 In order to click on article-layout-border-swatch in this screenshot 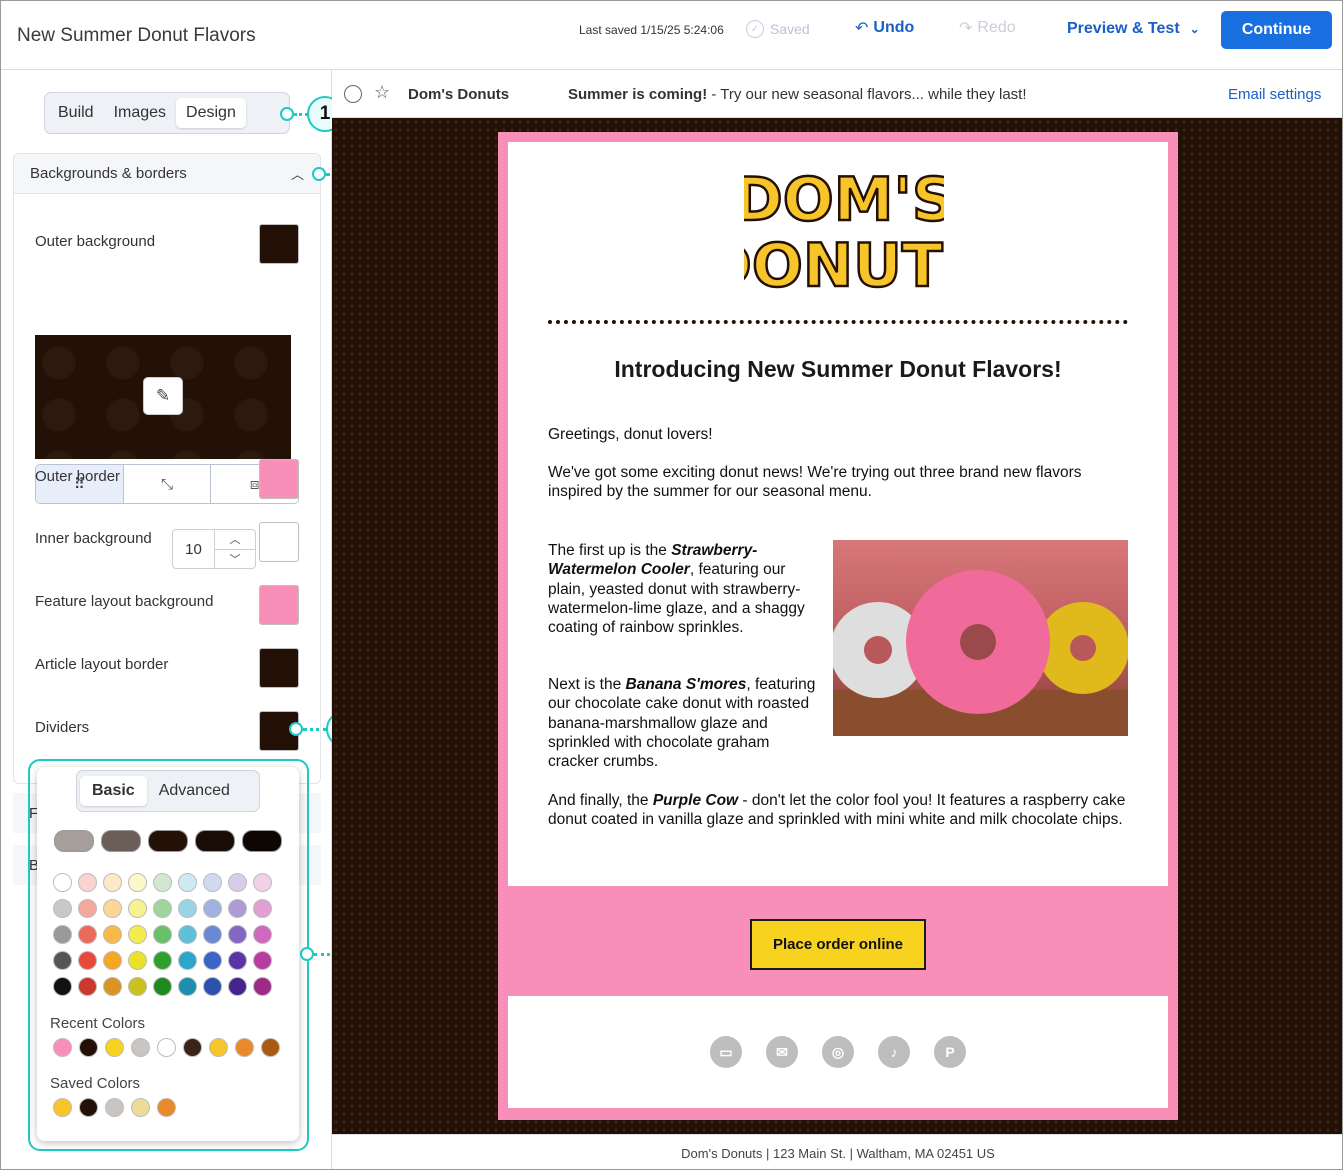, I will do `click(279, 668)`.